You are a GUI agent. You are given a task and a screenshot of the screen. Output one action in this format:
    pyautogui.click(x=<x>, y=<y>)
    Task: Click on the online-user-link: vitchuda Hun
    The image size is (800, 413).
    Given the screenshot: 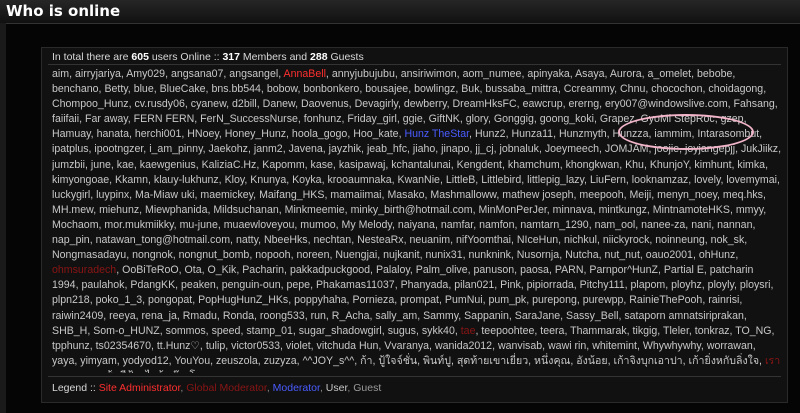 What is the action you would take?
    pyautogui.click(x=348, y=346)
    